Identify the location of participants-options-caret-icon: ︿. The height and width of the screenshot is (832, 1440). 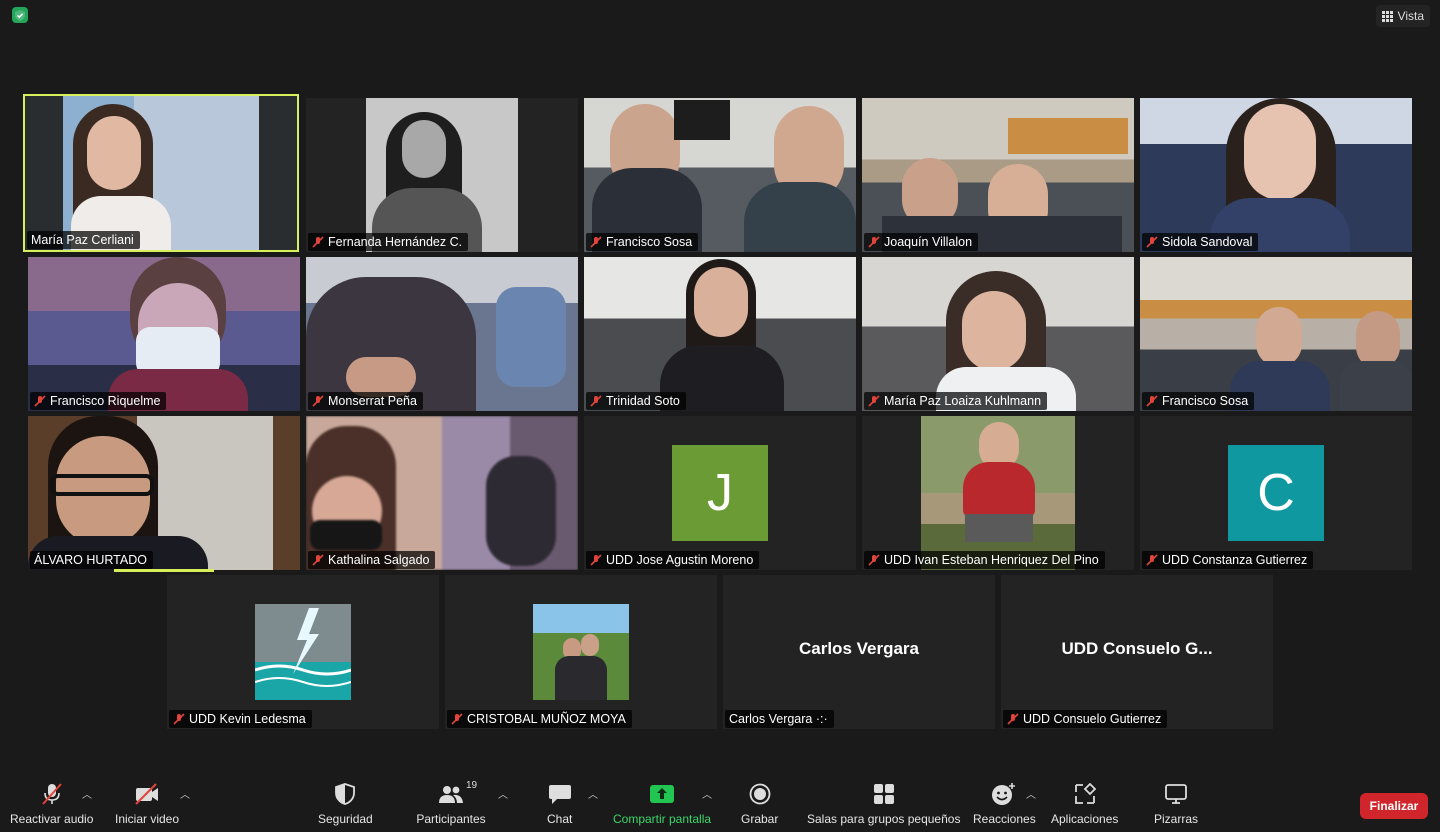
(503, 793).